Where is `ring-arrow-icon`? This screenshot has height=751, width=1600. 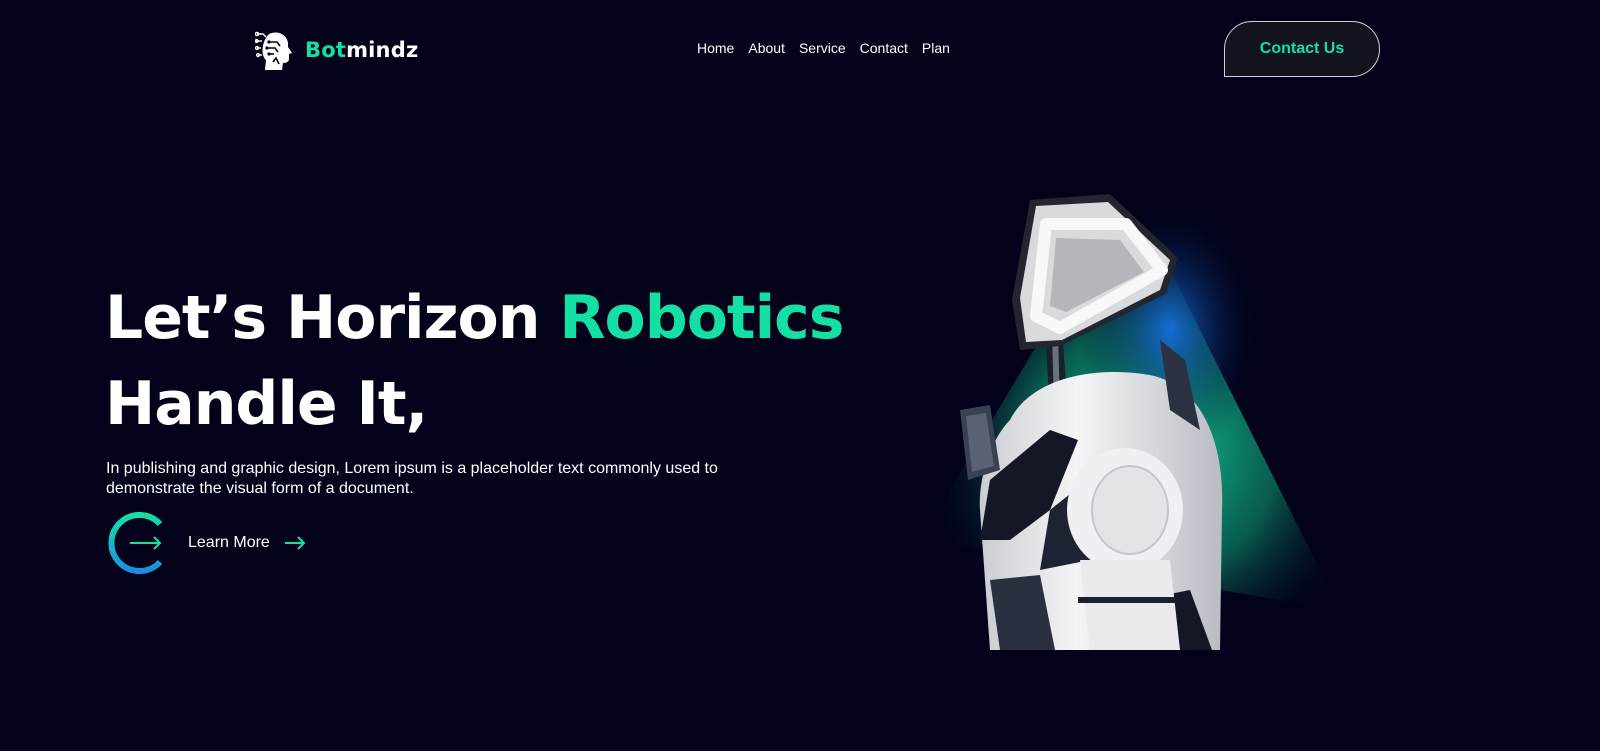
ring-arrow-icon is located at coordinates (135, 543).